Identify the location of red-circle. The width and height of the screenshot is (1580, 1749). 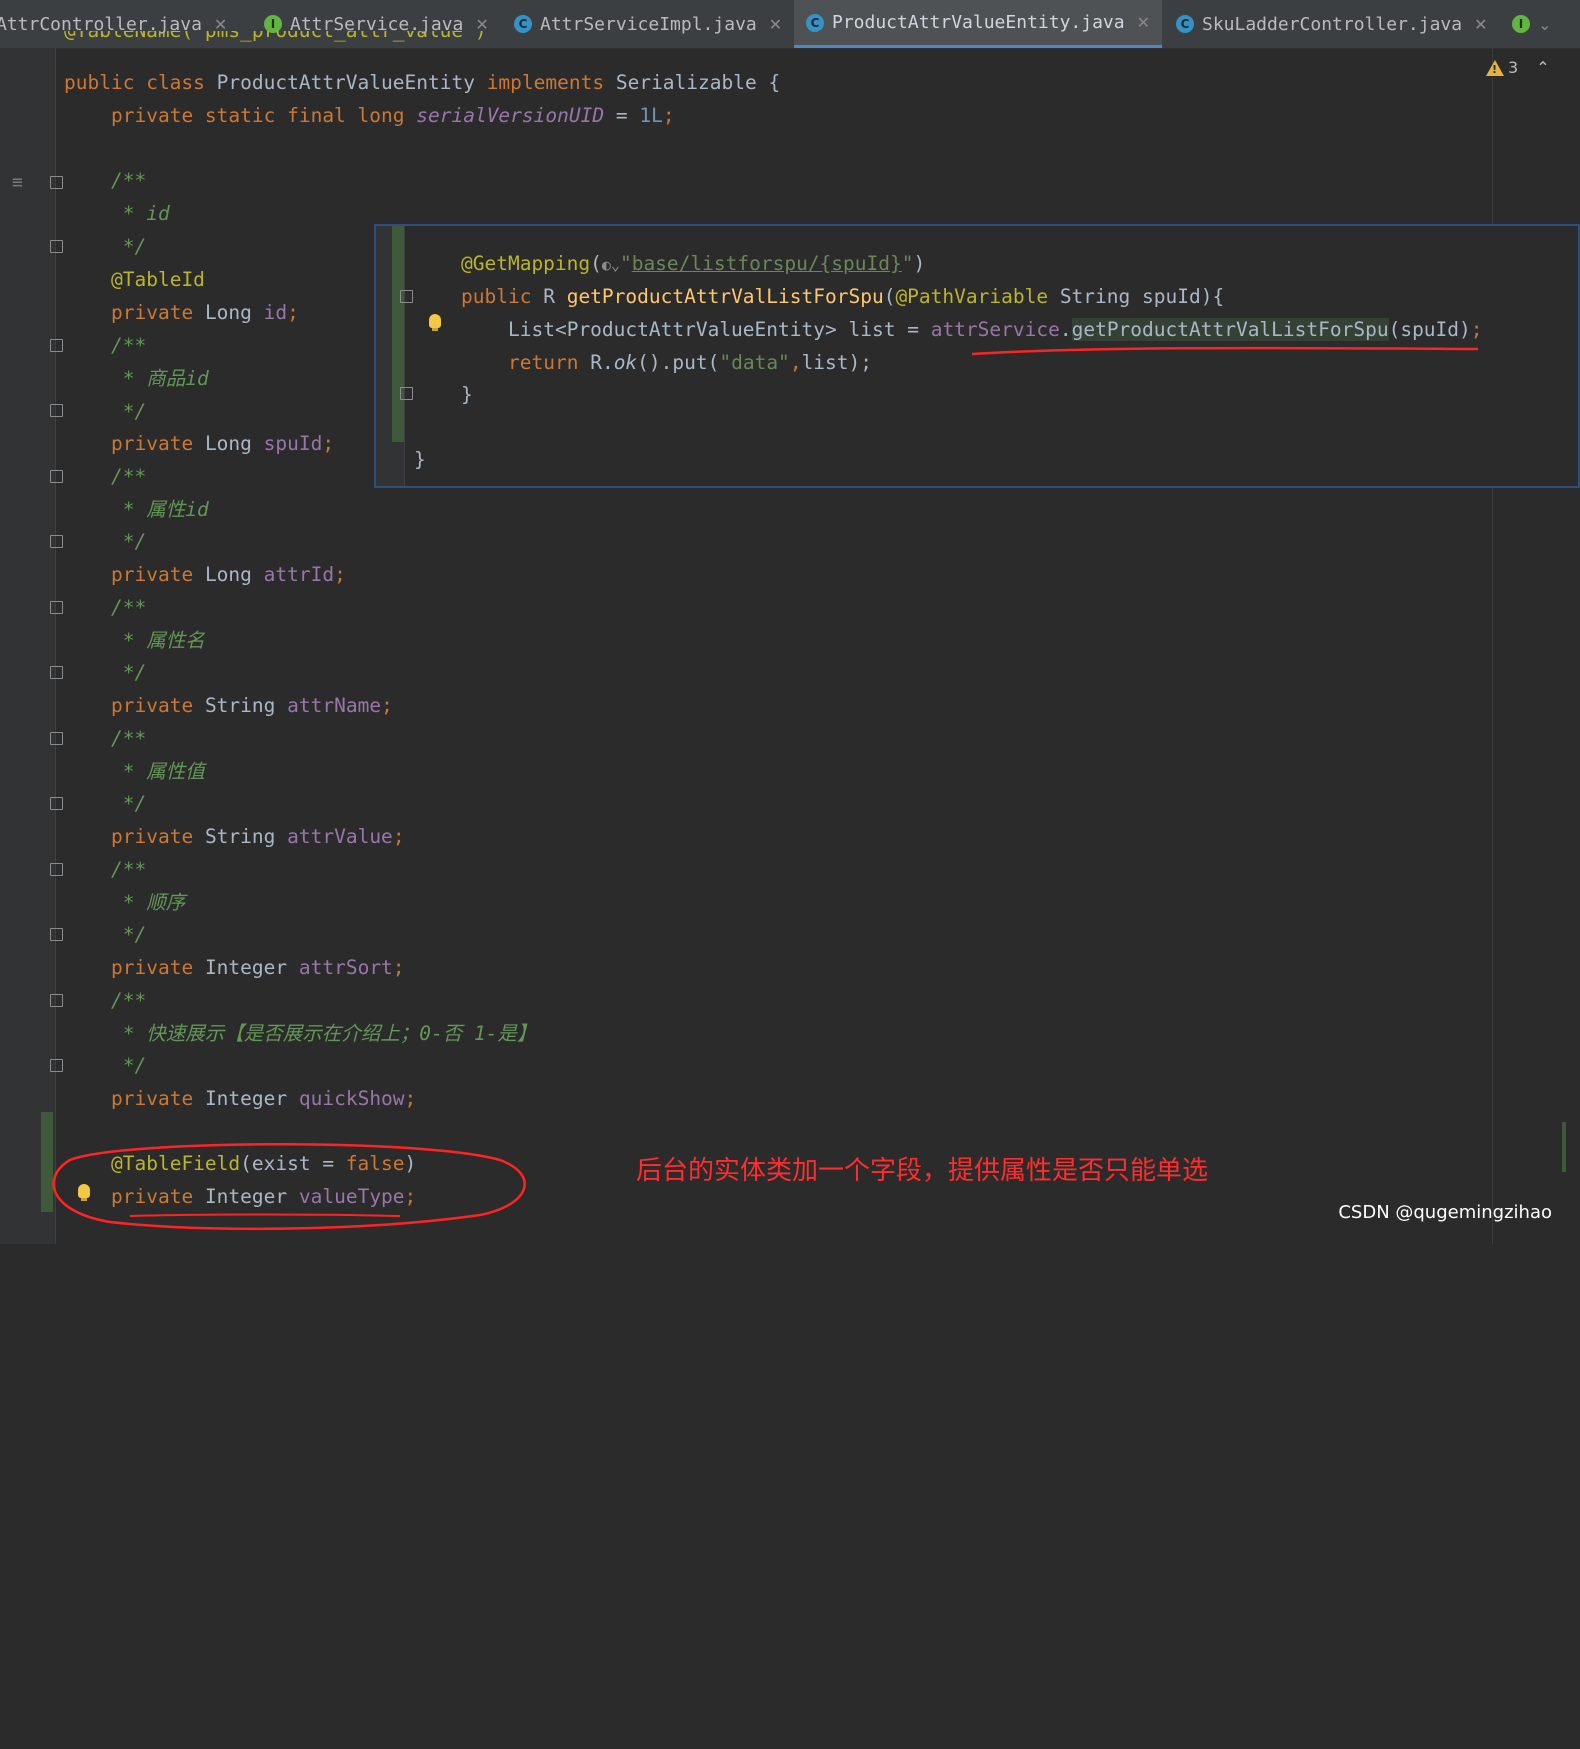
(289, 1187).